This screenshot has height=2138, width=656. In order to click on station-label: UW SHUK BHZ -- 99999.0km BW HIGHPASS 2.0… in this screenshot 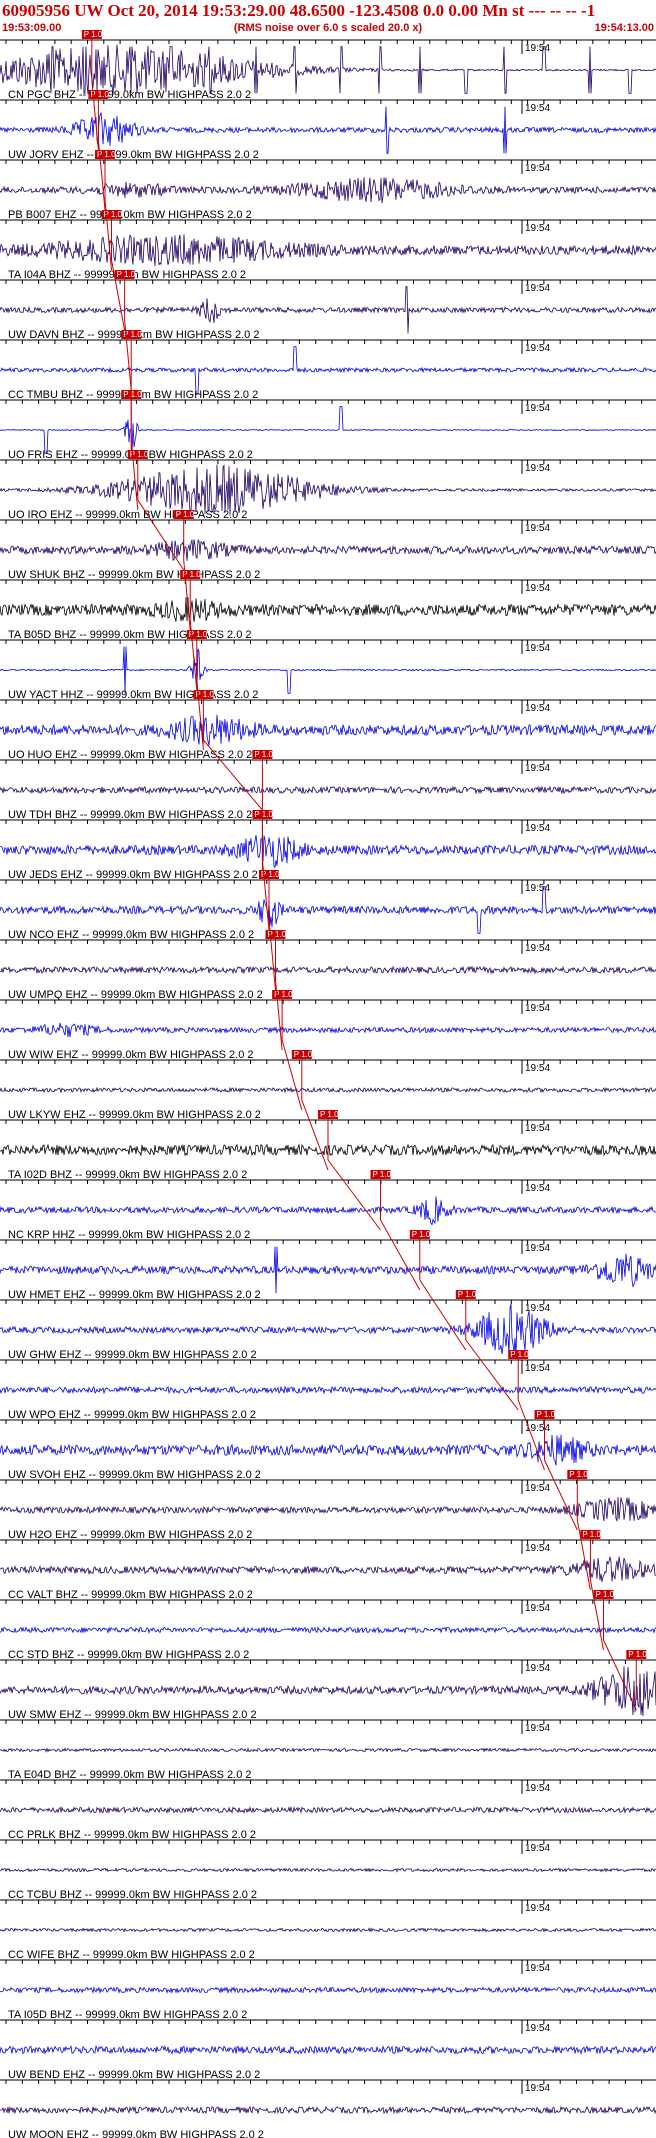, I will do `click(134, 575)`.